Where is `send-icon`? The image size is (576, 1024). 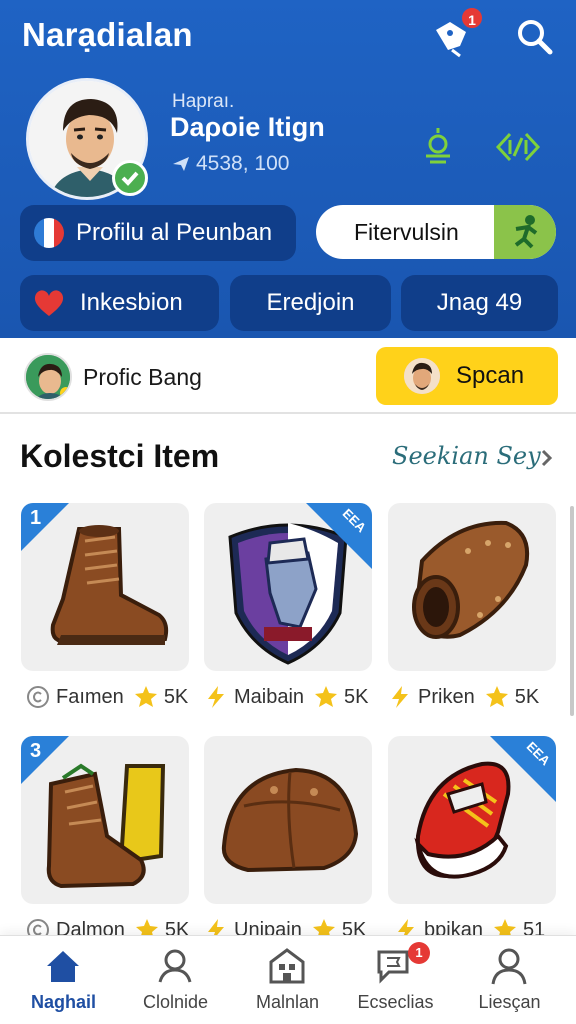
send-icon is located at coordinates (181, 164).